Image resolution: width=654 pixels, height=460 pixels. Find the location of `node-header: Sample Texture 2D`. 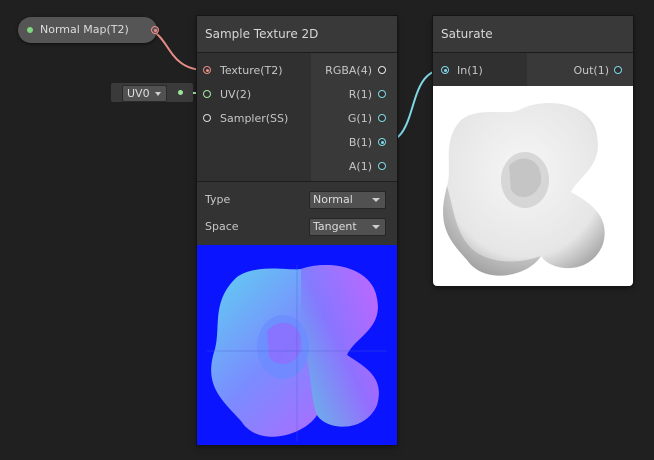

node-header: Sample Texture 2D is located at coordinates (297, 34).